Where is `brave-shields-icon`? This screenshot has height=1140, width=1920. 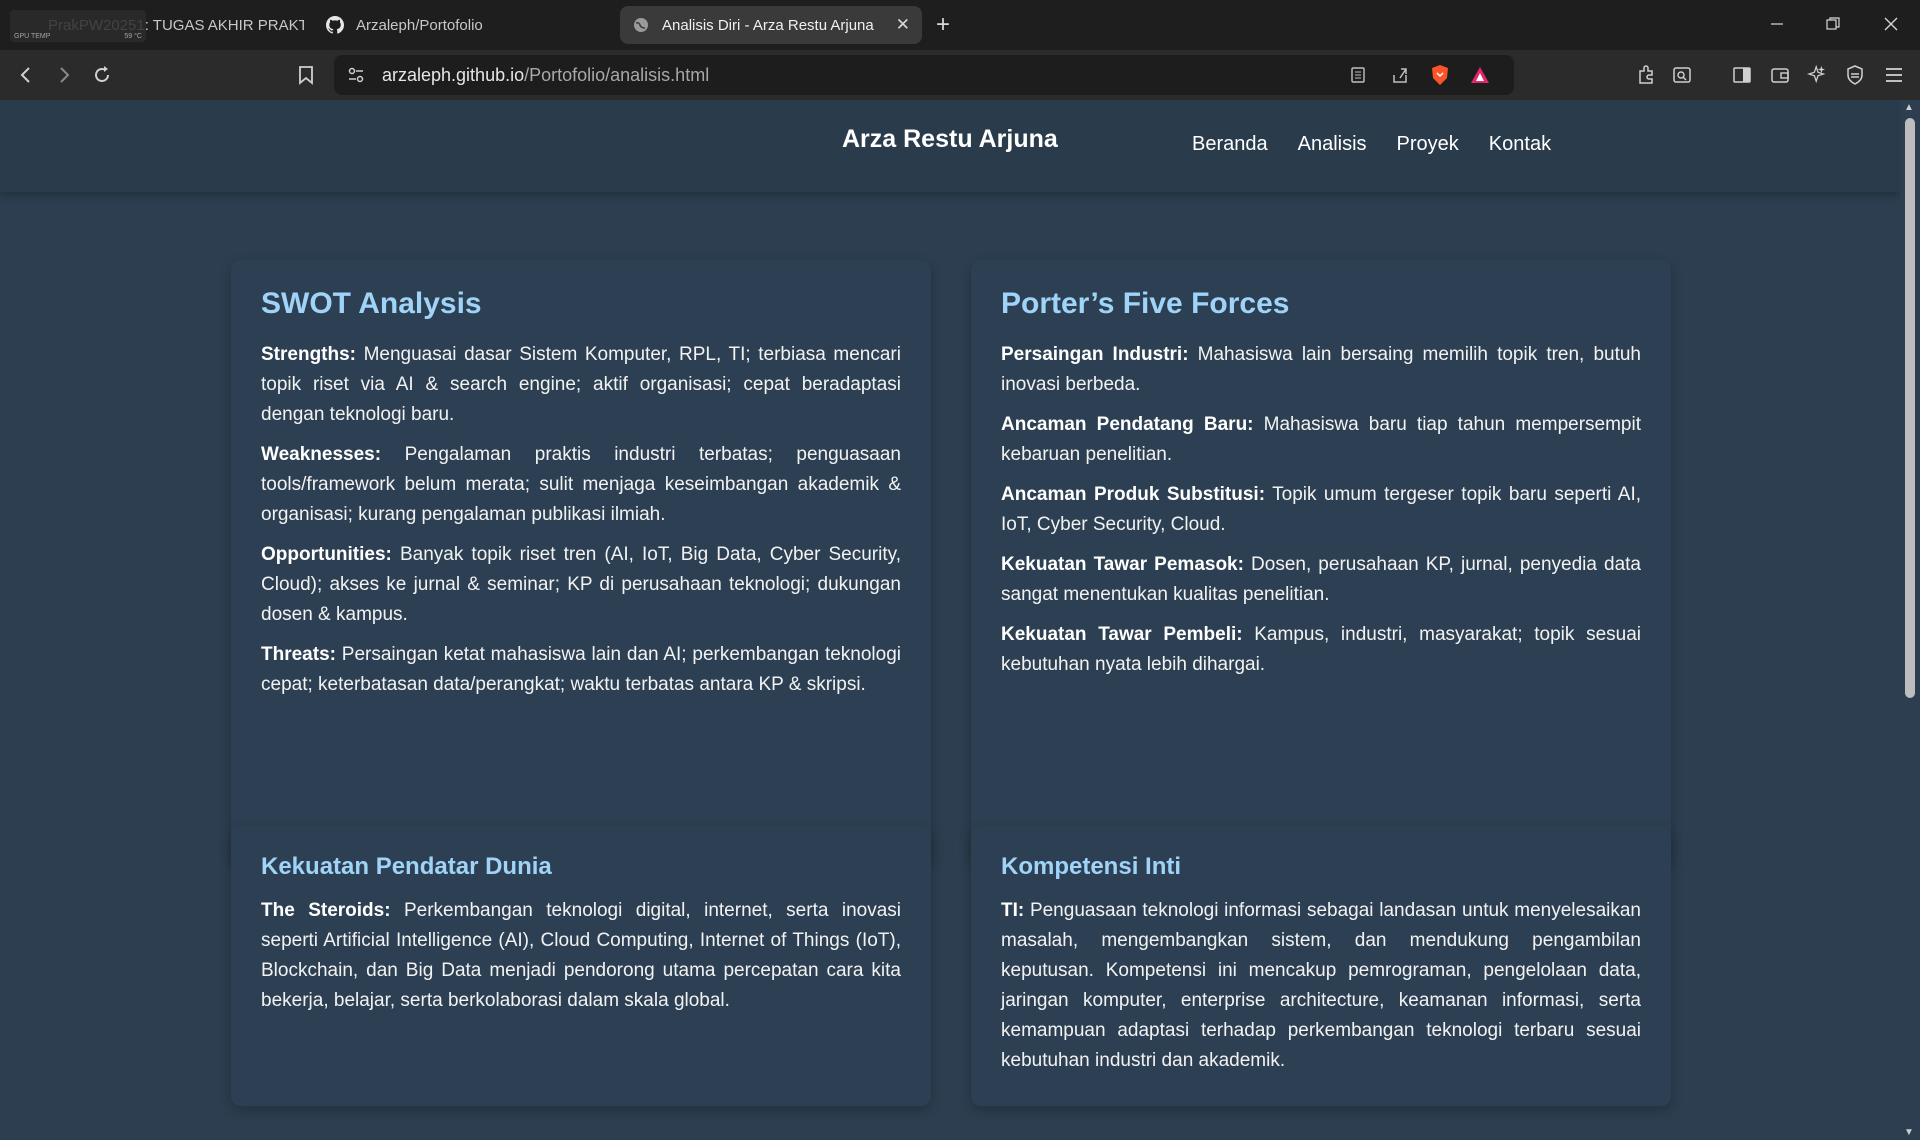 brave-shields-icon is located at coordinates (1440, 75).